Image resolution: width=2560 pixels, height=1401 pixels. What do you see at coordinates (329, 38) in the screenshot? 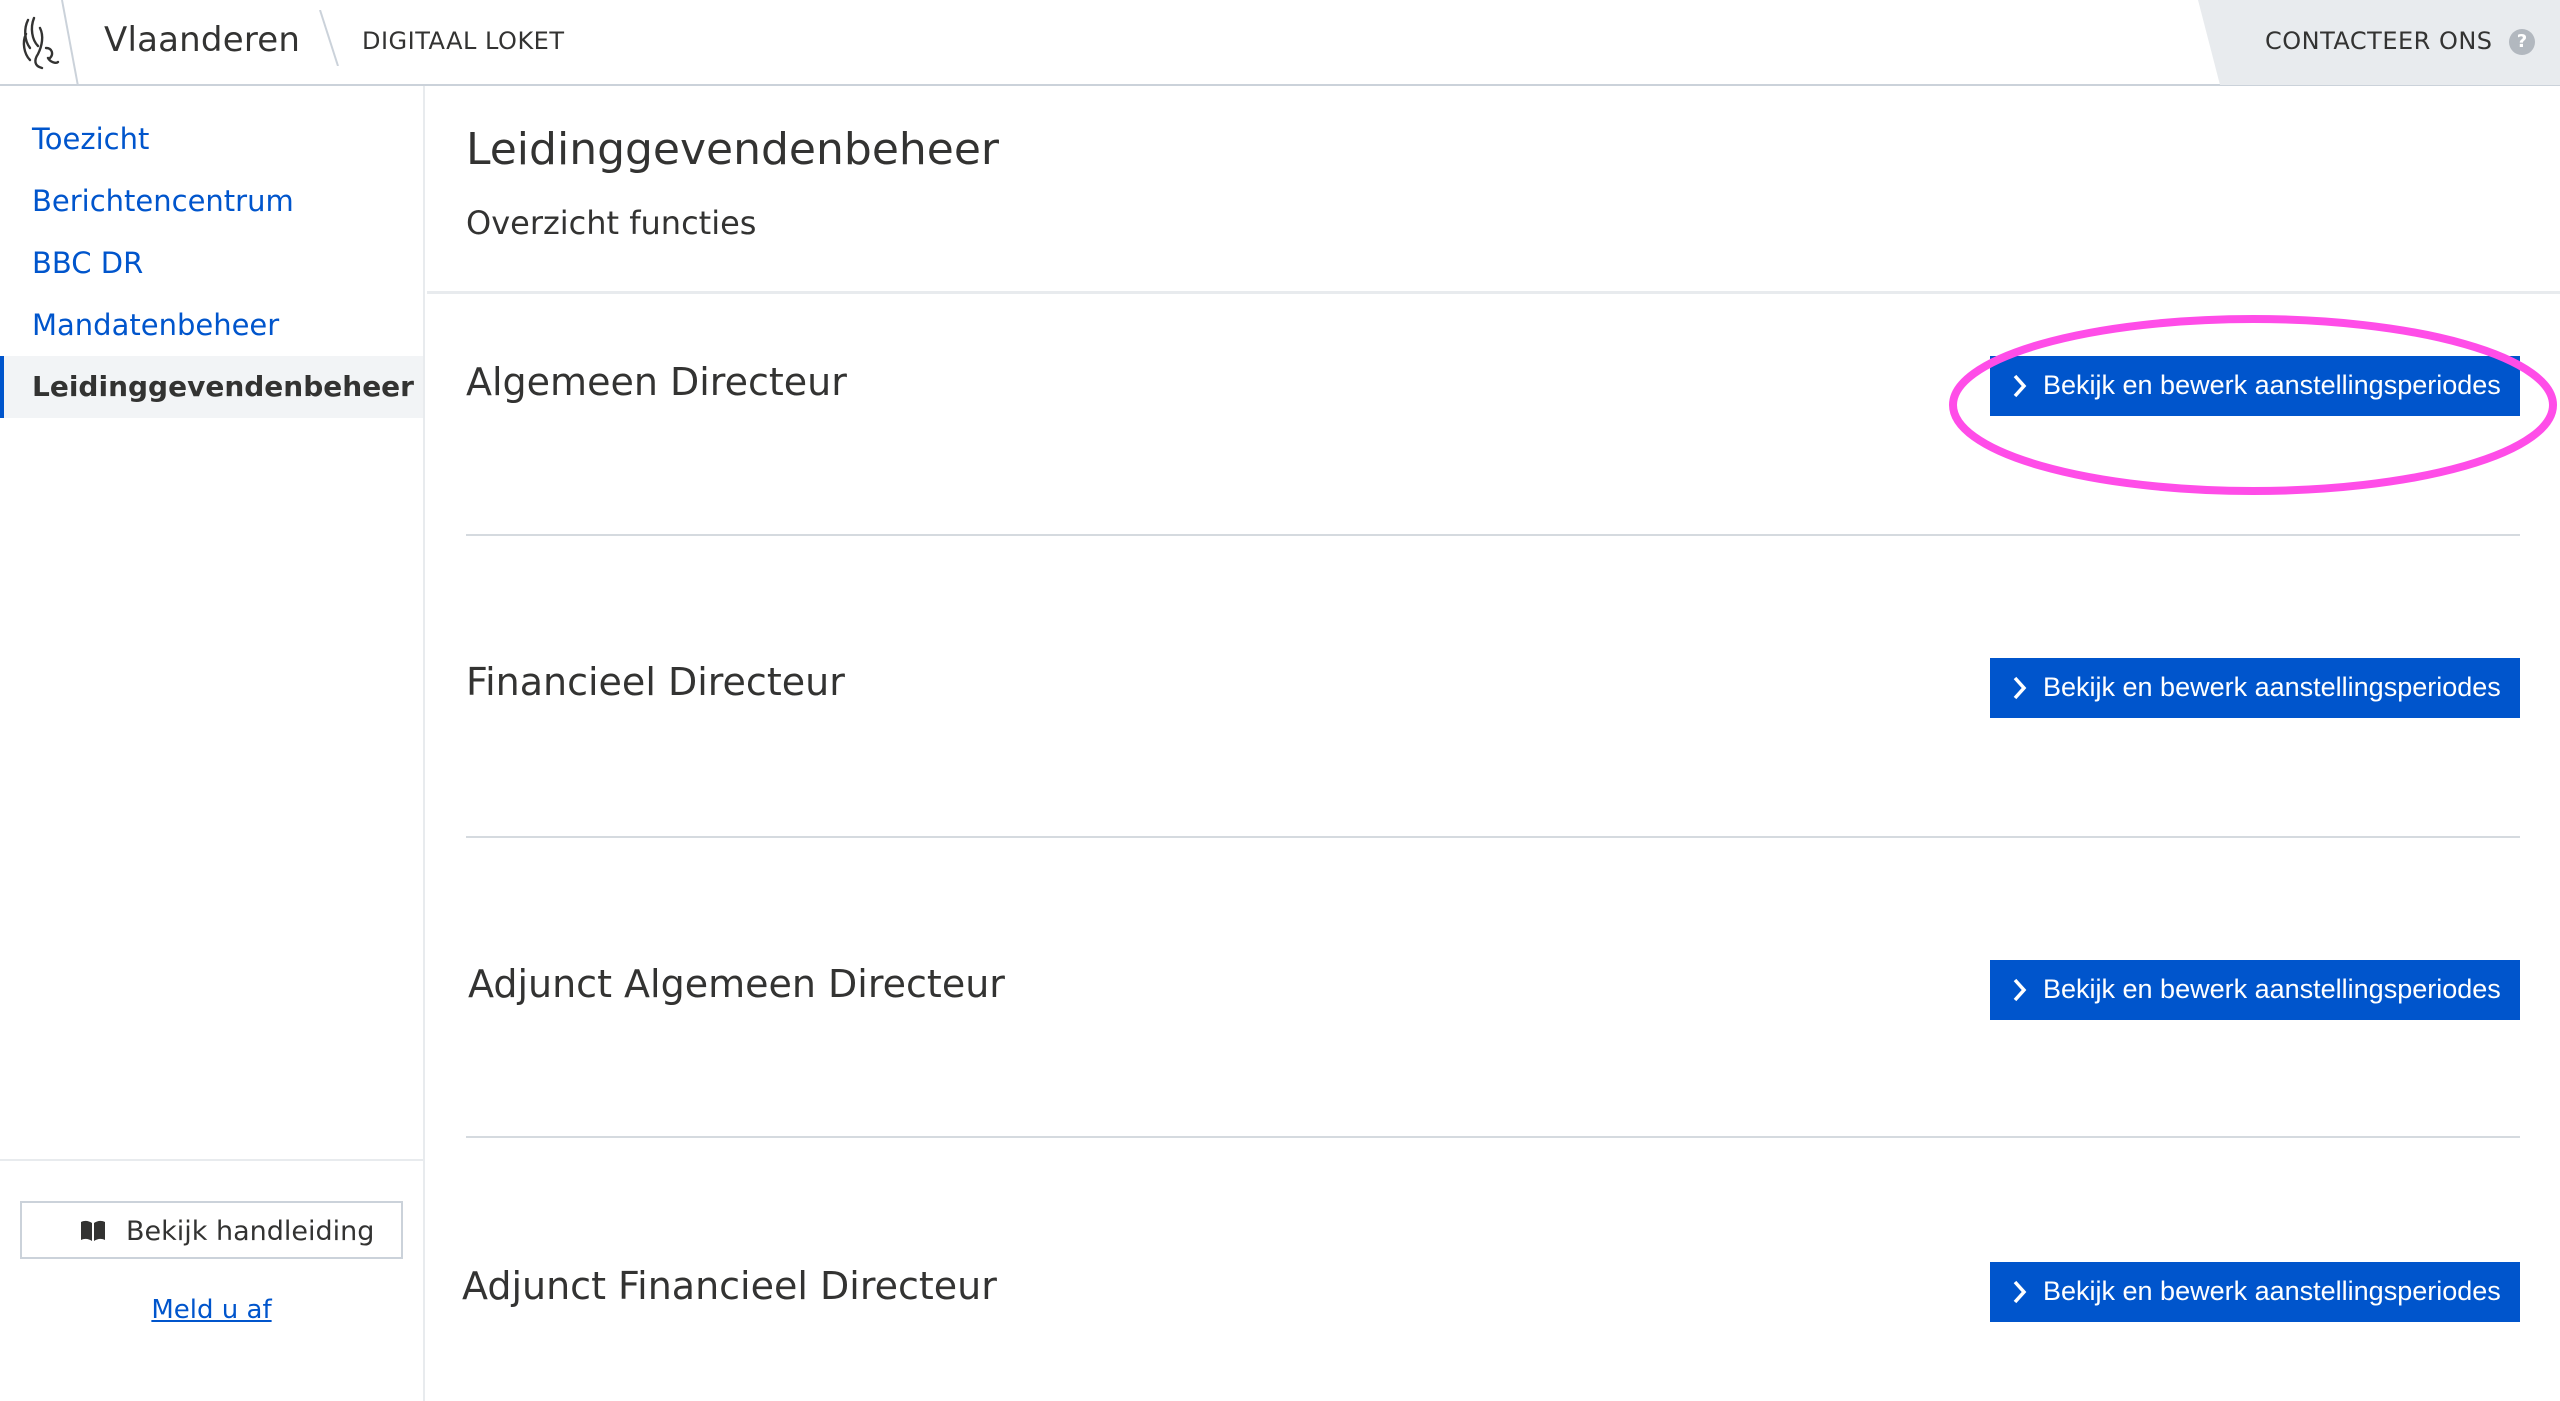
I see `brand-divider` at bounding box center [329, 38].